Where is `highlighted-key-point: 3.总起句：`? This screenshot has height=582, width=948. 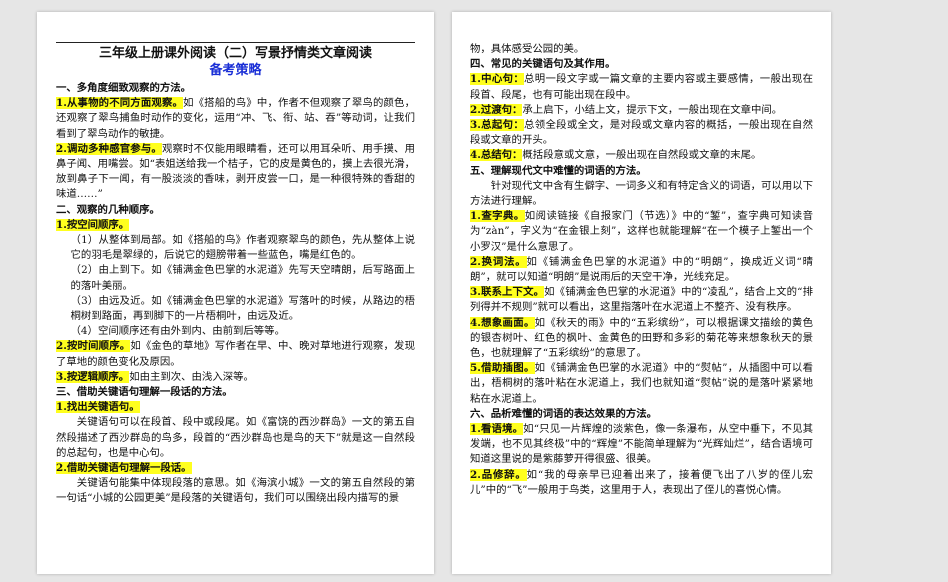
highlighted-key-point: 3.总起句： is located at coordinates (497, 125).